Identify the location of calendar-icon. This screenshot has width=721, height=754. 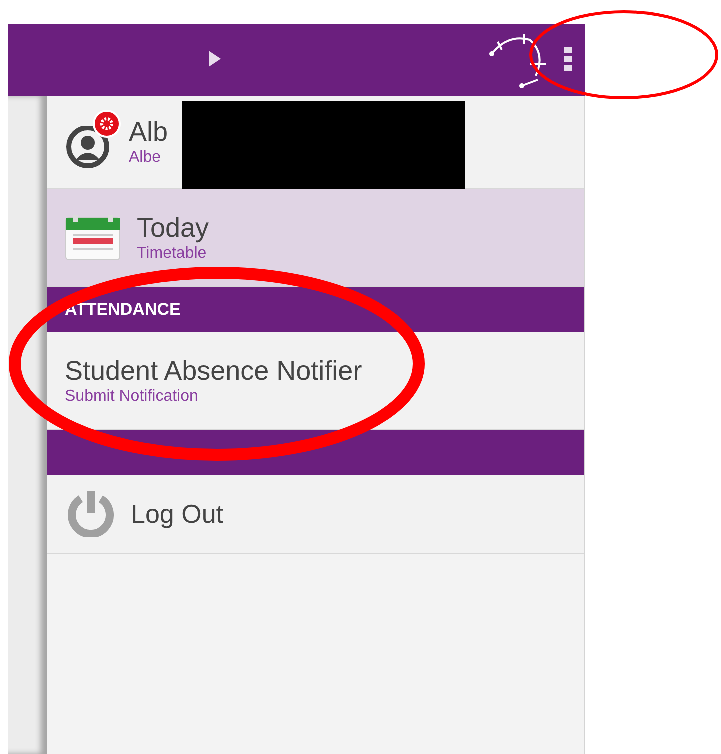
(94, 238).